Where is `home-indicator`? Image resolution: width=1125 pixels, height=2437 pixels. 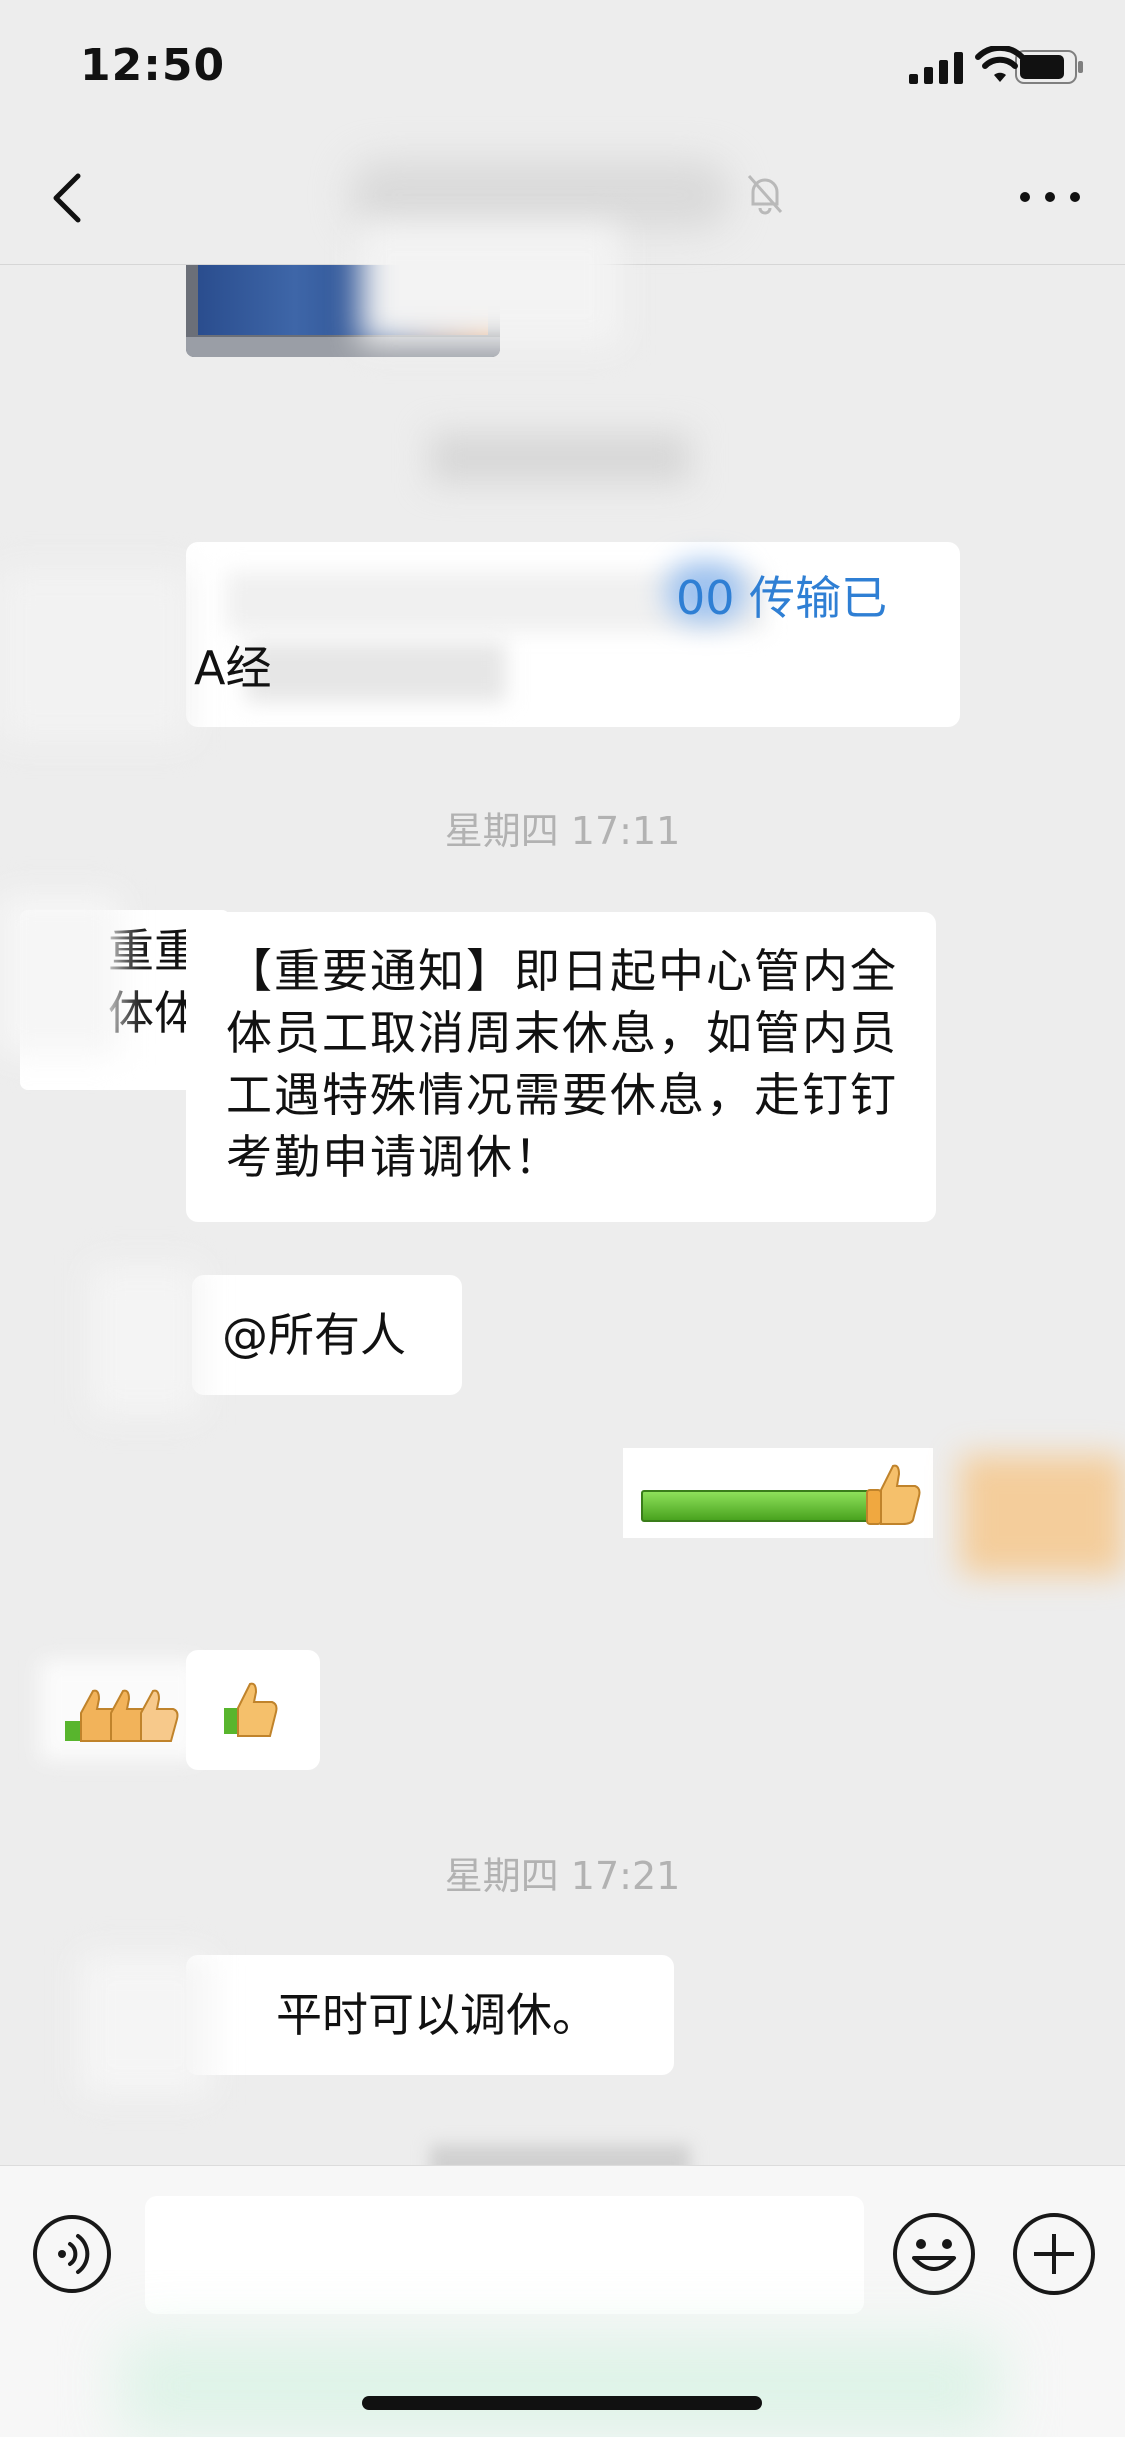
home-indicator is located at coordinates (562, 2403).